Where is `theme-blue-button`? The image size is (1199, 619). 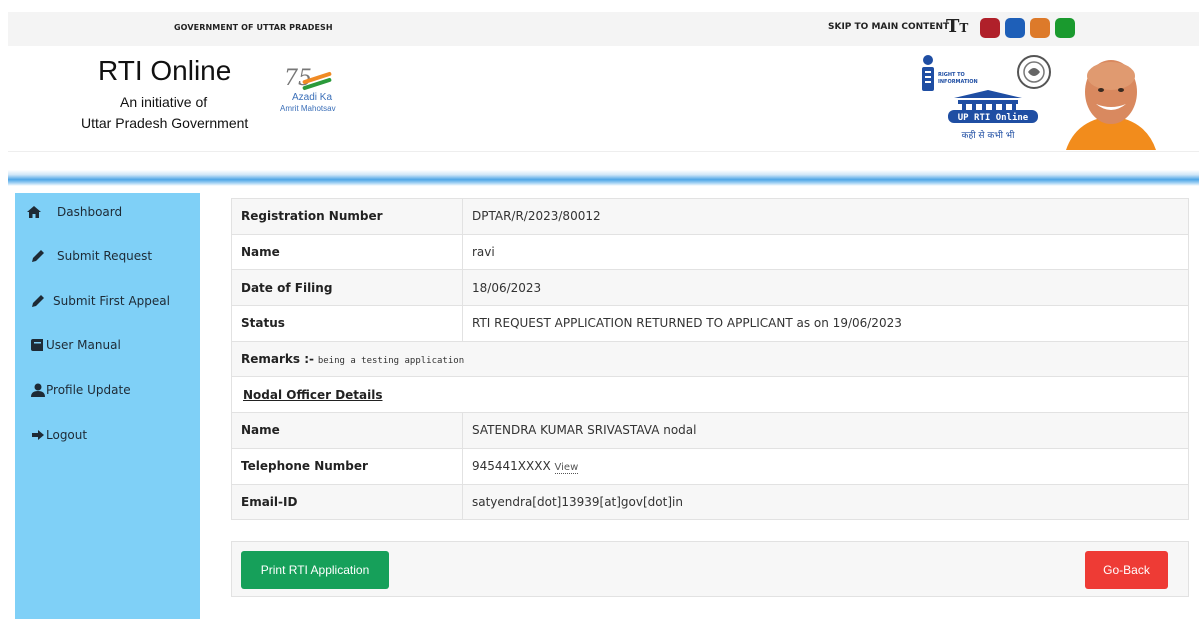
theme-blue-button is located at coordinates (1015, 28).